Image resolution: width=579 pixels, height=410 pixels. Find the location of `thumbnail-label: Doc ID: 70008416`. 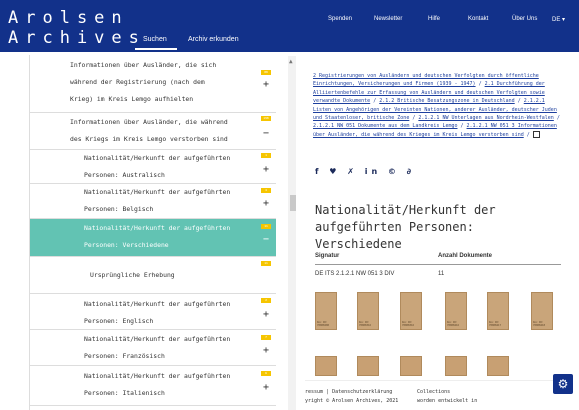

thumbnail-label: Doc ID: 70008416 is located at coordinates (453, 324).